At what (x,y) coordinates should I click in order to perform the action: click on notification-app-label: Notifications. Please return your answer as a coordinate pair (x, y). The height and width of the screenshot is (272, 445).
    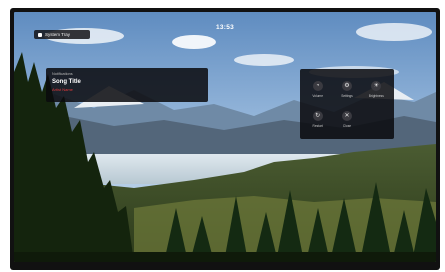
    Looking at the image, I should click on (62, 74).